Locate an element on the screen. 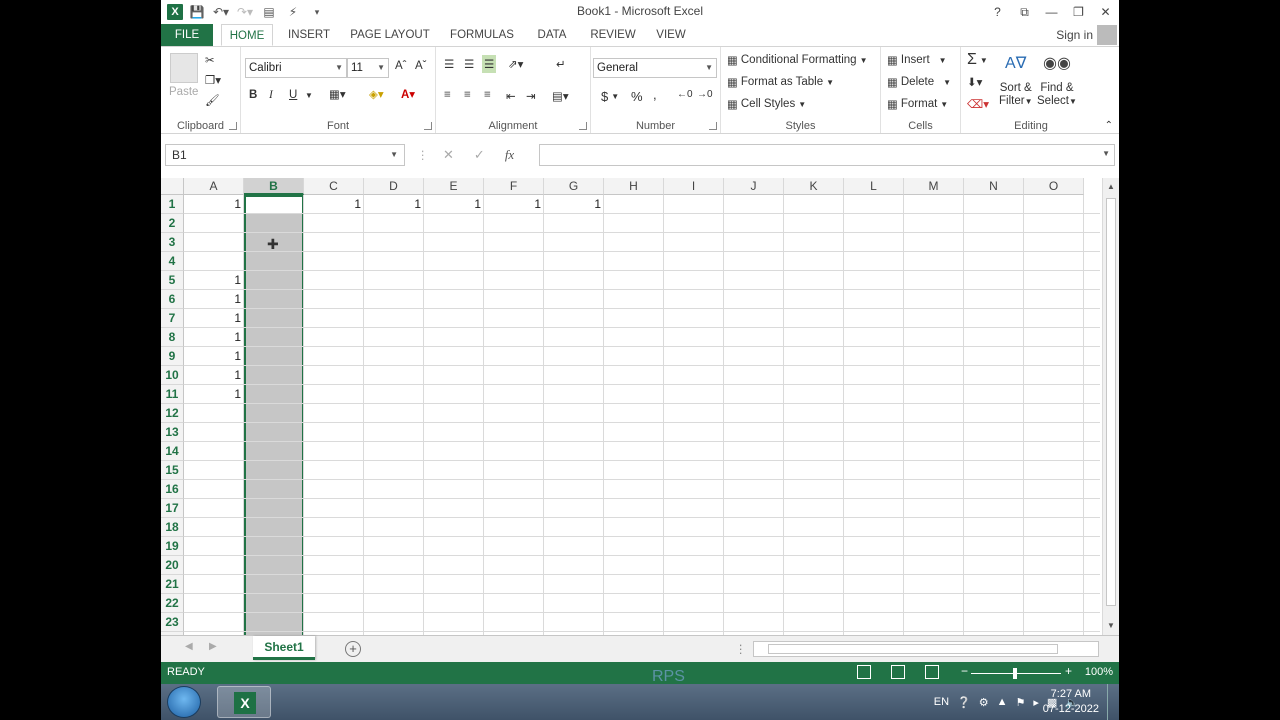  vertical-scrollbar: ▲ ▼ is located at coordinates (1110, 406).